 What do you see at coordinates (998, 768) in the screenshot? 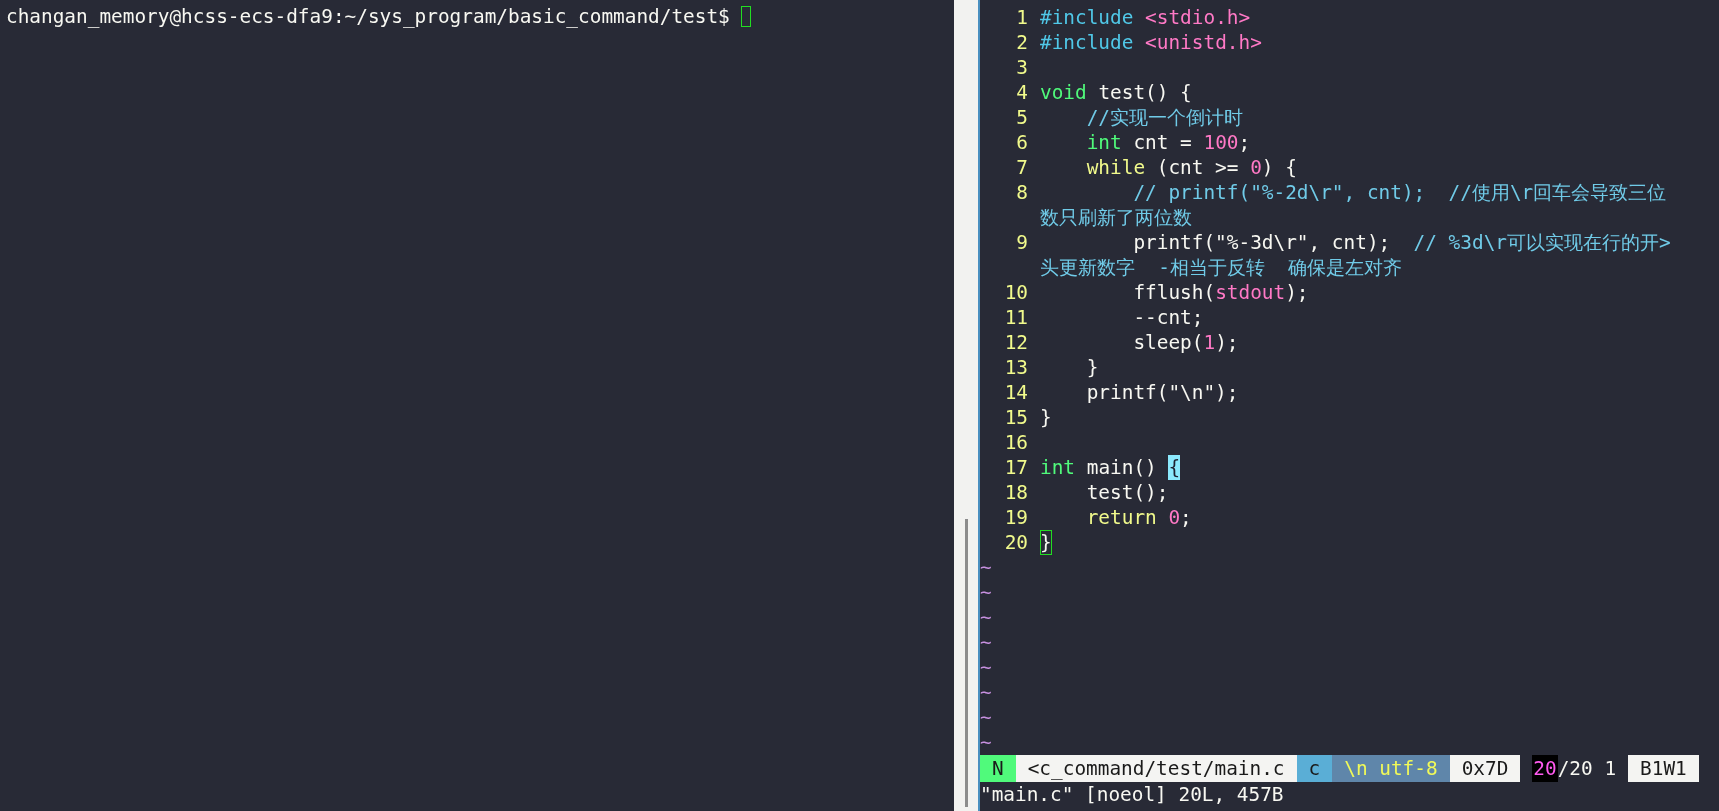
I see `mode-indicator: N` at bounding box center [998, 768].